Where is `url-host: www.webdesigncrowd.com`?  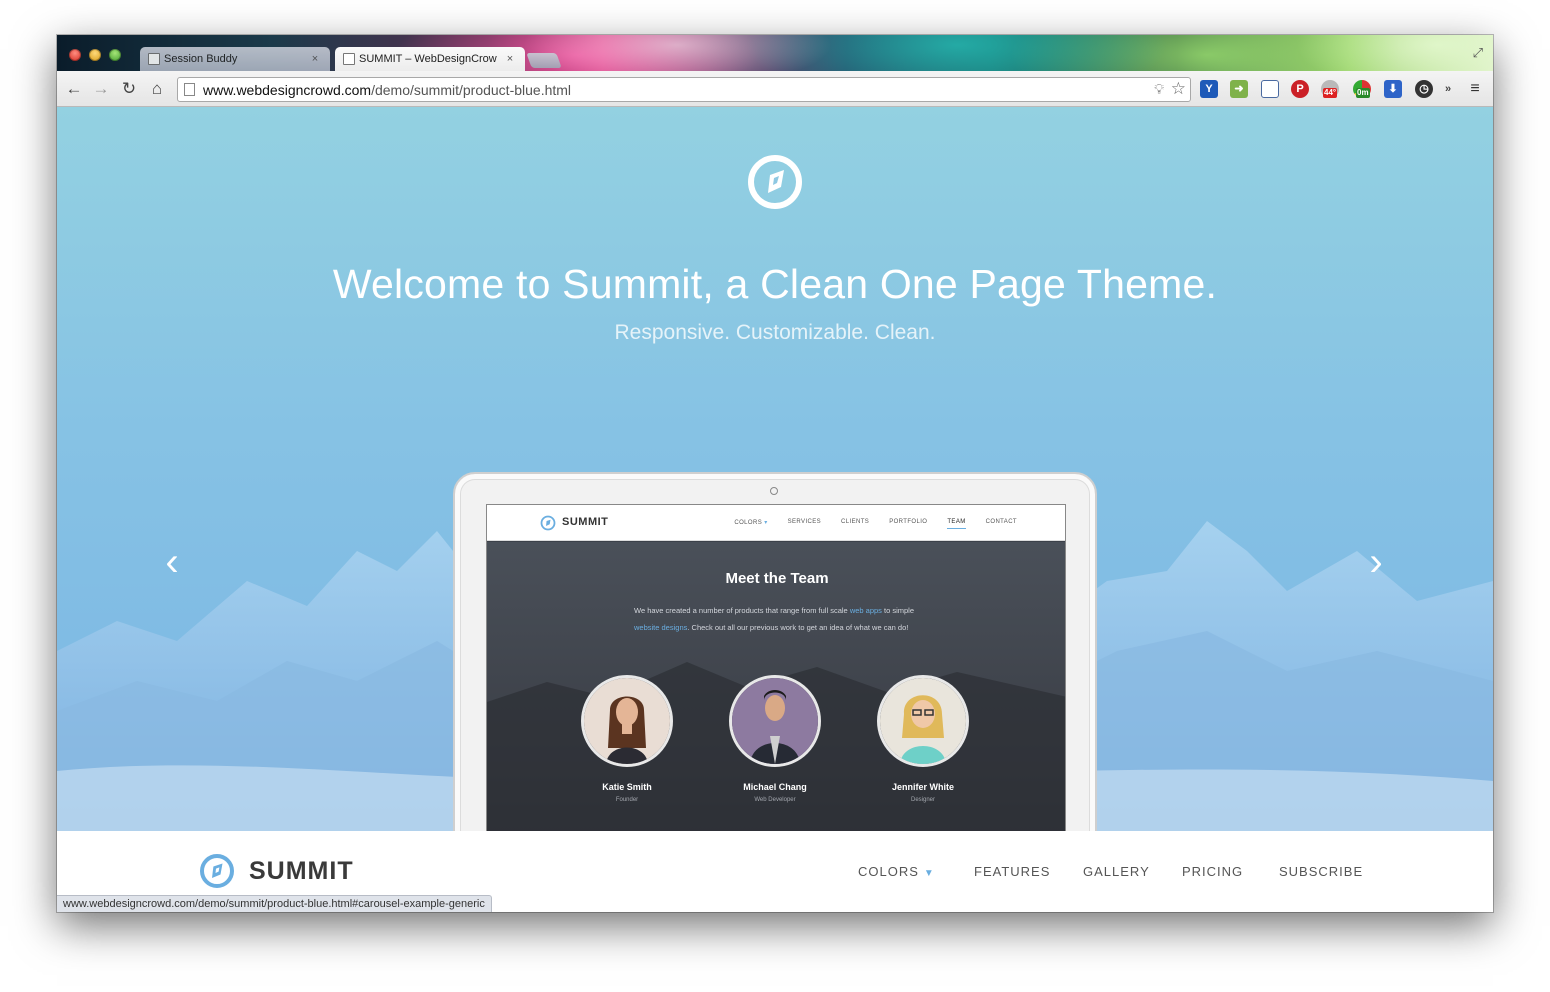 url-host: www.webdesigncrowd.com is located at coordinates (287, 89).